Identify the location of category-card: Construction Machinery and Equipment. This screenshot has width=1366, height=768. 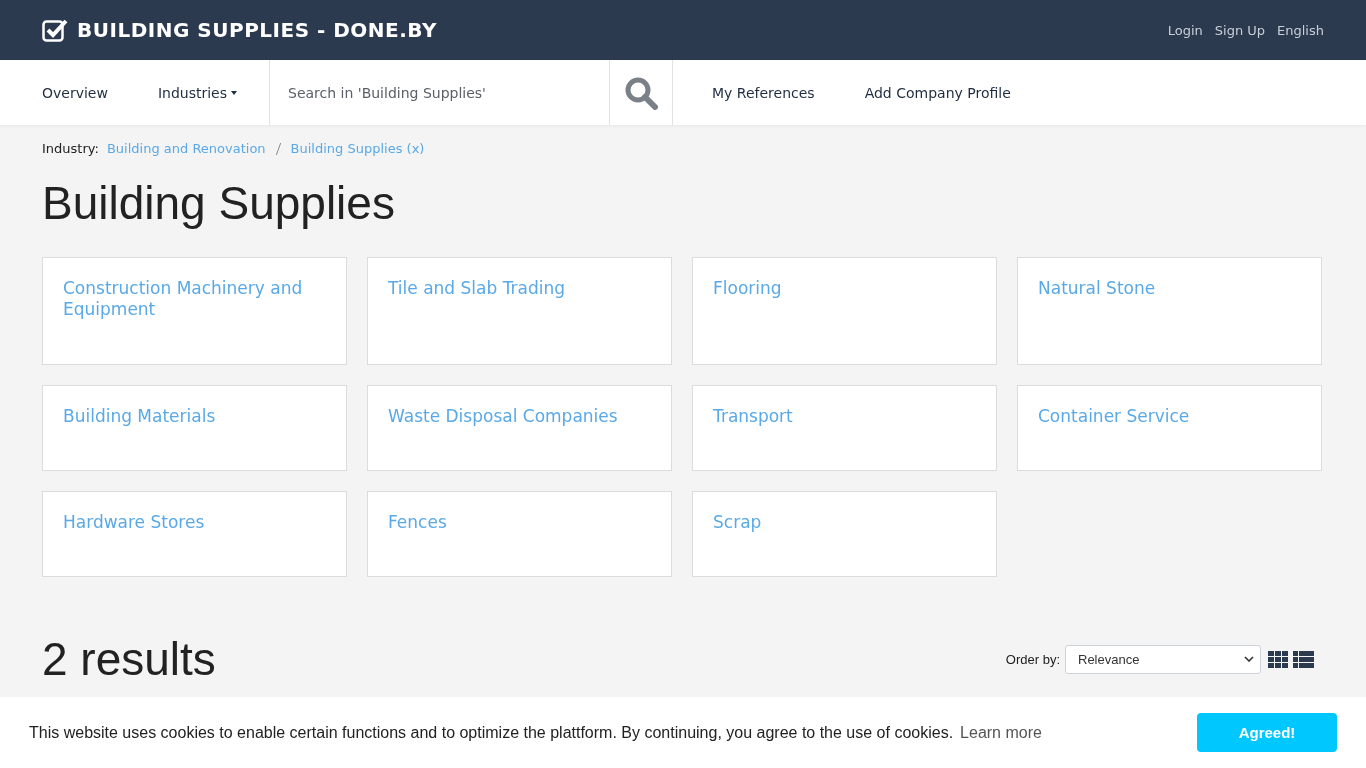
(194, 311).